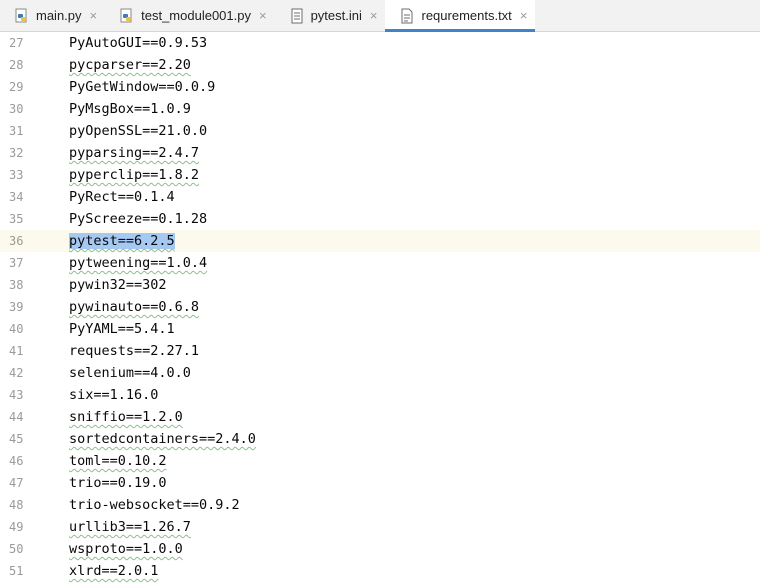  Describe the element at coordinates (380, 395) in the screenshot. I see `code-line: 43 six==1.16.0` at that location.